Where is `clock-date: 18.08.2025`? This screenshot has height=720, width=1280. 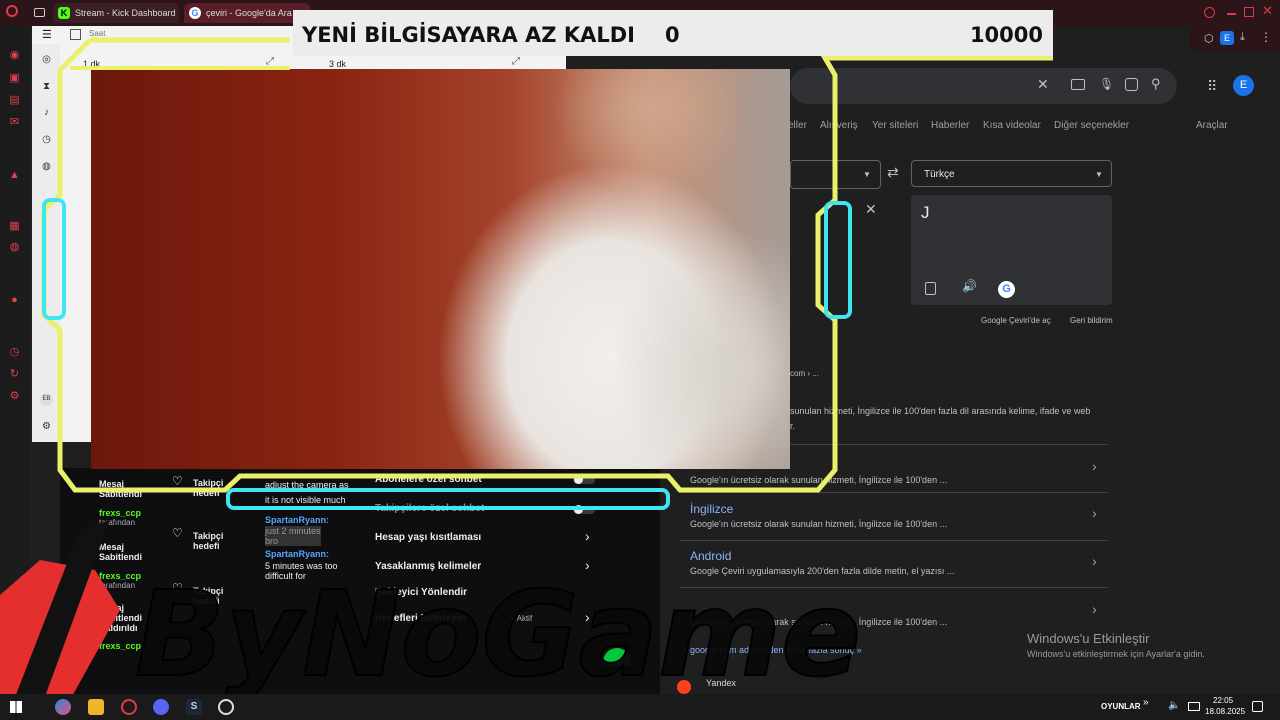 clock-date: 18.08.2025 is located at coordinates (1225, 711).